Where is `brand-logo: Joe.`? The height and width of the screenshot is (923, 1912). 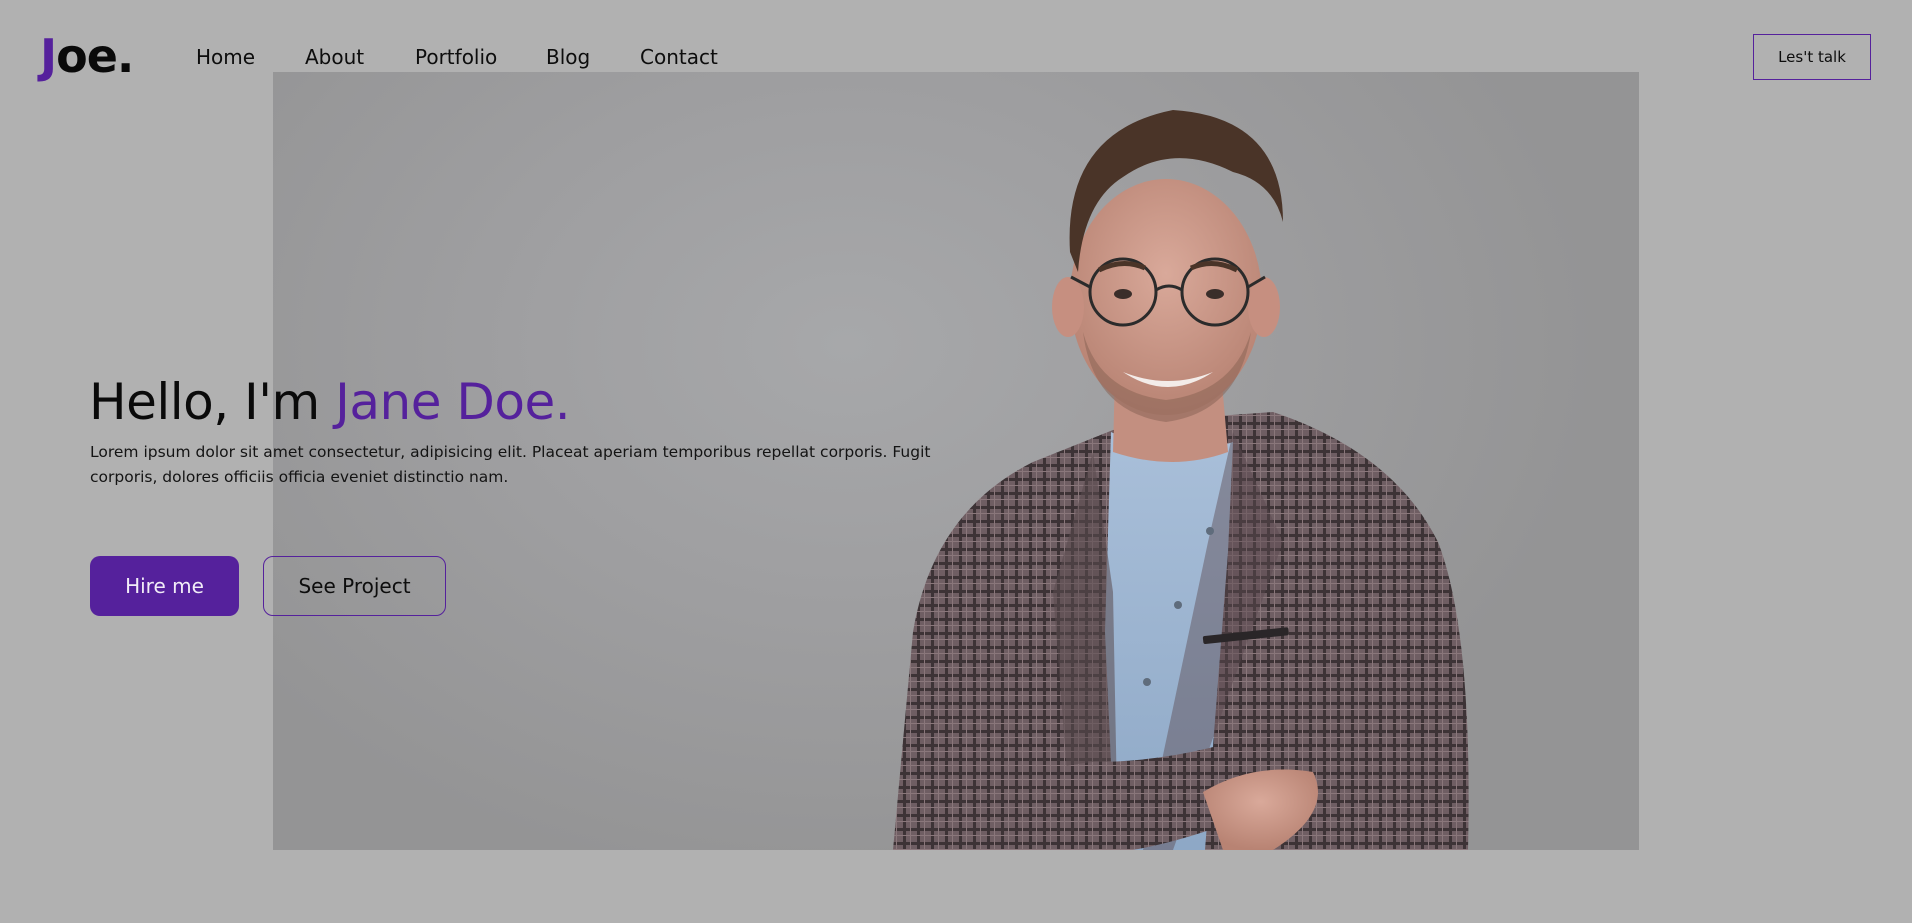 brand-logo: Joe. is located at coordinates (87, 56).